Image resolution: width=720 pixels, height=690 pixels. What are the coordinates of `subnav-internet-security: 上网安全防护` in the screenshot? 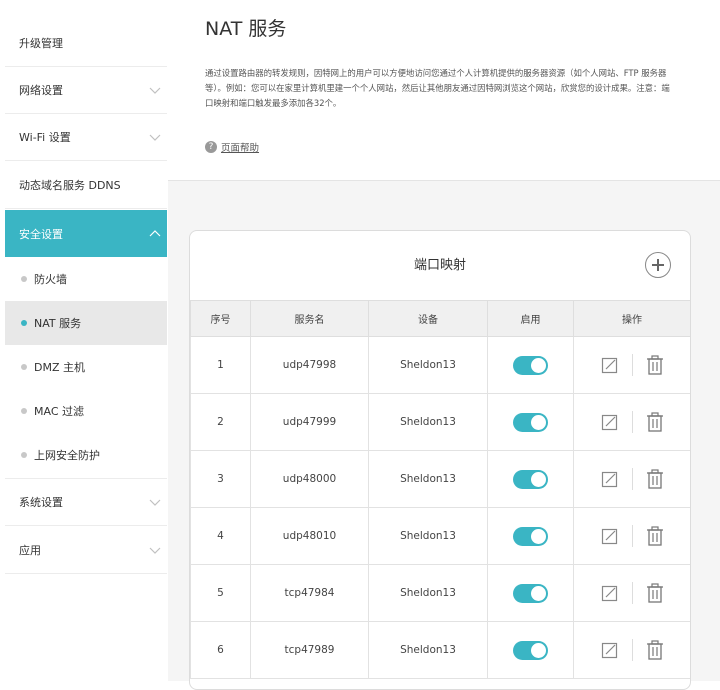 It's located at (86, 455).